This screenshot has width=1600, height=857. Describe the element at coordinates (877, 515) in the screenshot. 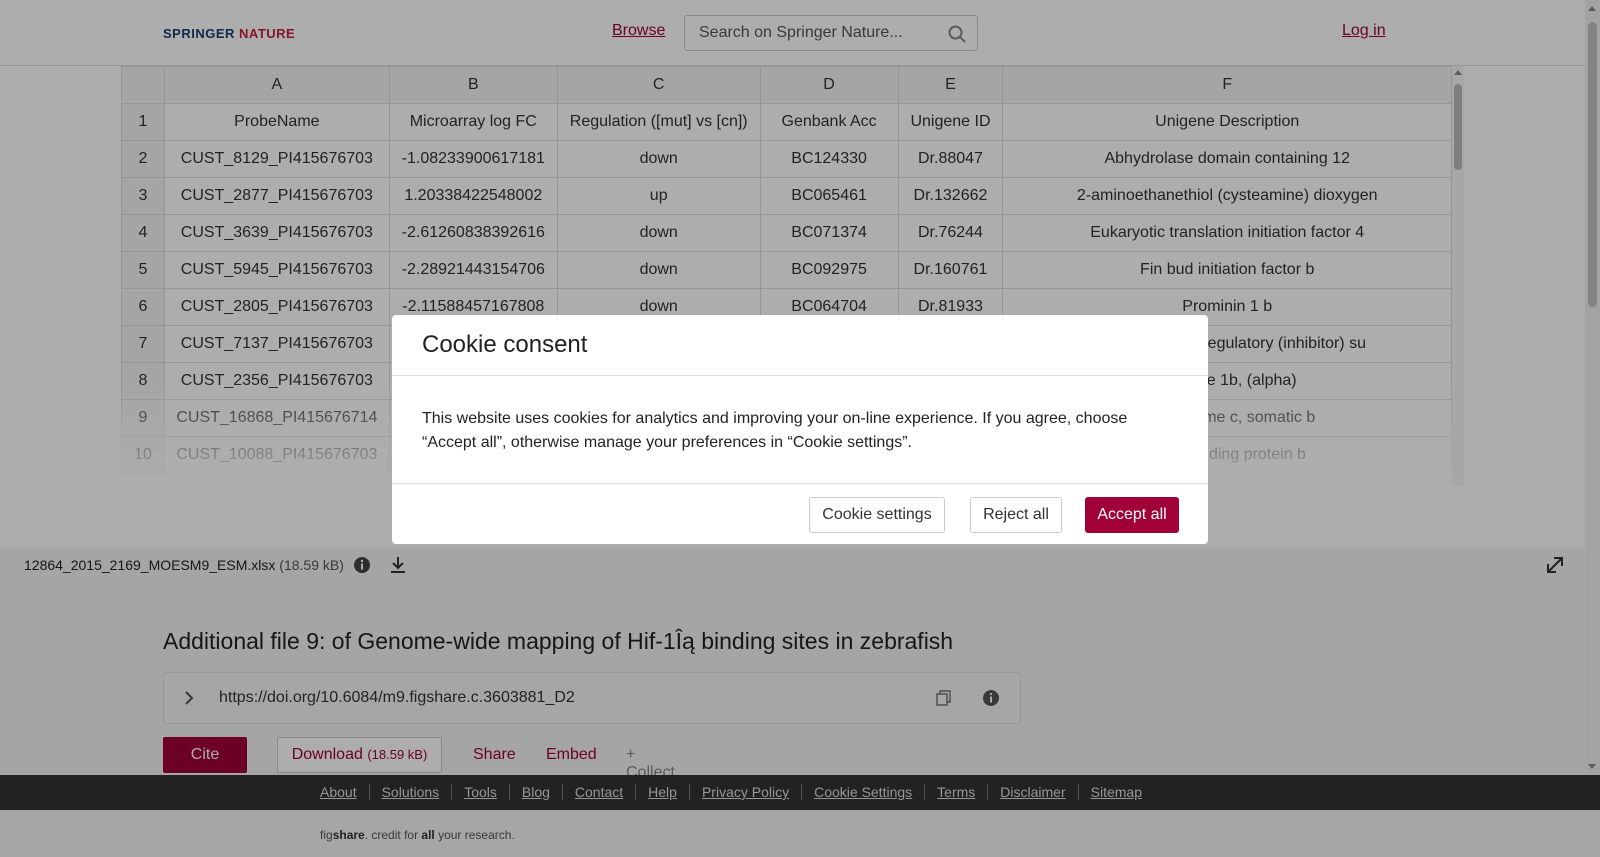

I see `cookie-settings-button: Cookie settings` at that location.